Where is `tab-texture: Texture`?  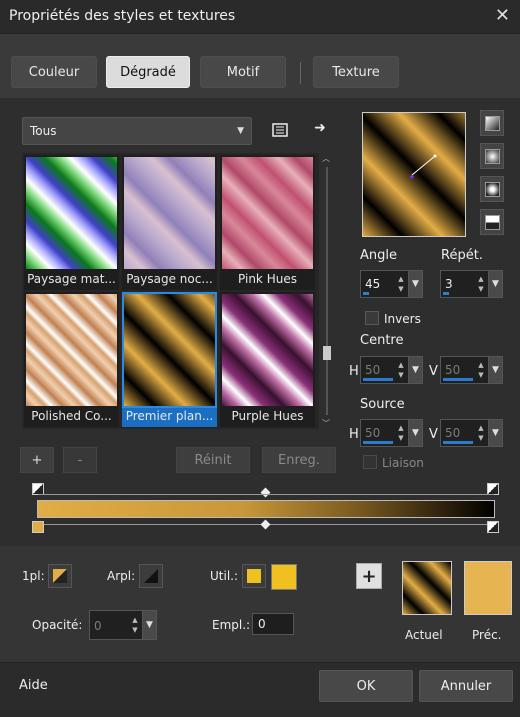 tab-texture: Texture is located at coordinates (356, 72).